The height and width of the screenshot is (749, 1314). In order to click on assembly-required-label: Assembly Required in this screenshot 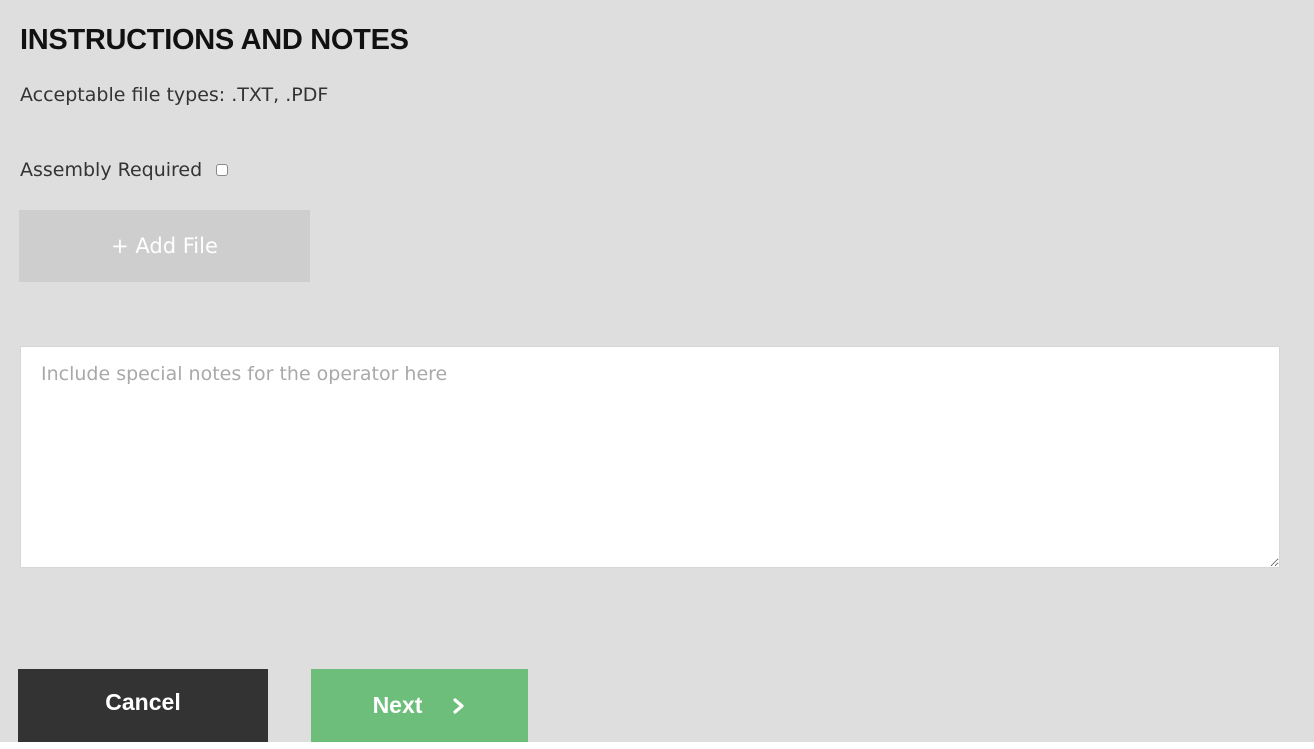, I will do `click(111, 170)`.